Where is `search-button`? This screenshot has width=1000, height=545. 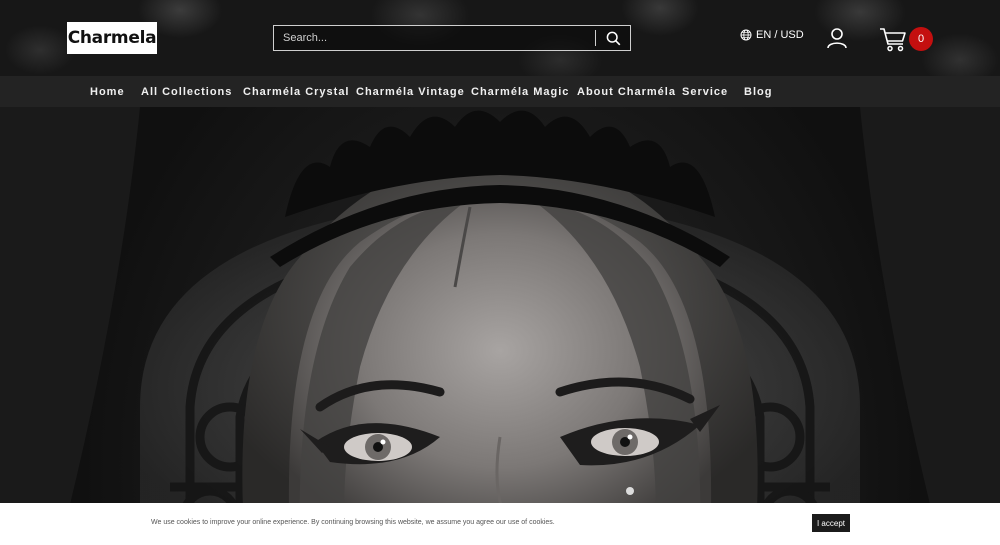
search-button is located at coordinates (613, 38).